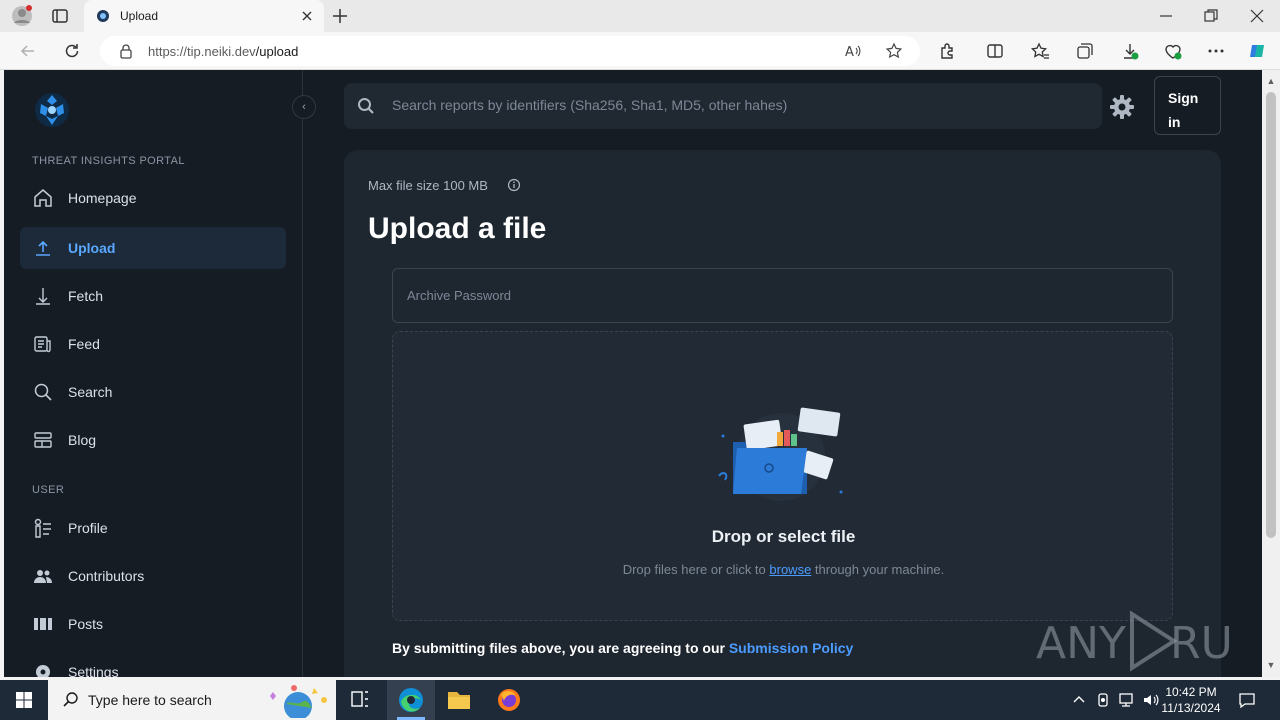 This screenshot has height=720, width=1280. Describe the element at coordinates (459, 700) in the screenshot. I see `file-explorer-icon` at that location.